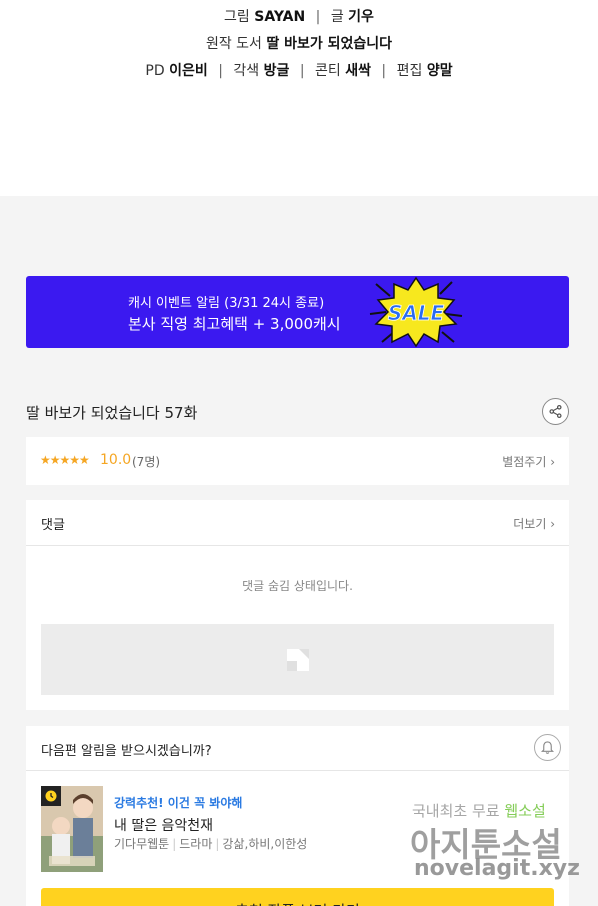 The image size is (598, 906). I want to click on credit-line-original: 원작 도서 딸 바보가 되었습니다, so click(299, 43).